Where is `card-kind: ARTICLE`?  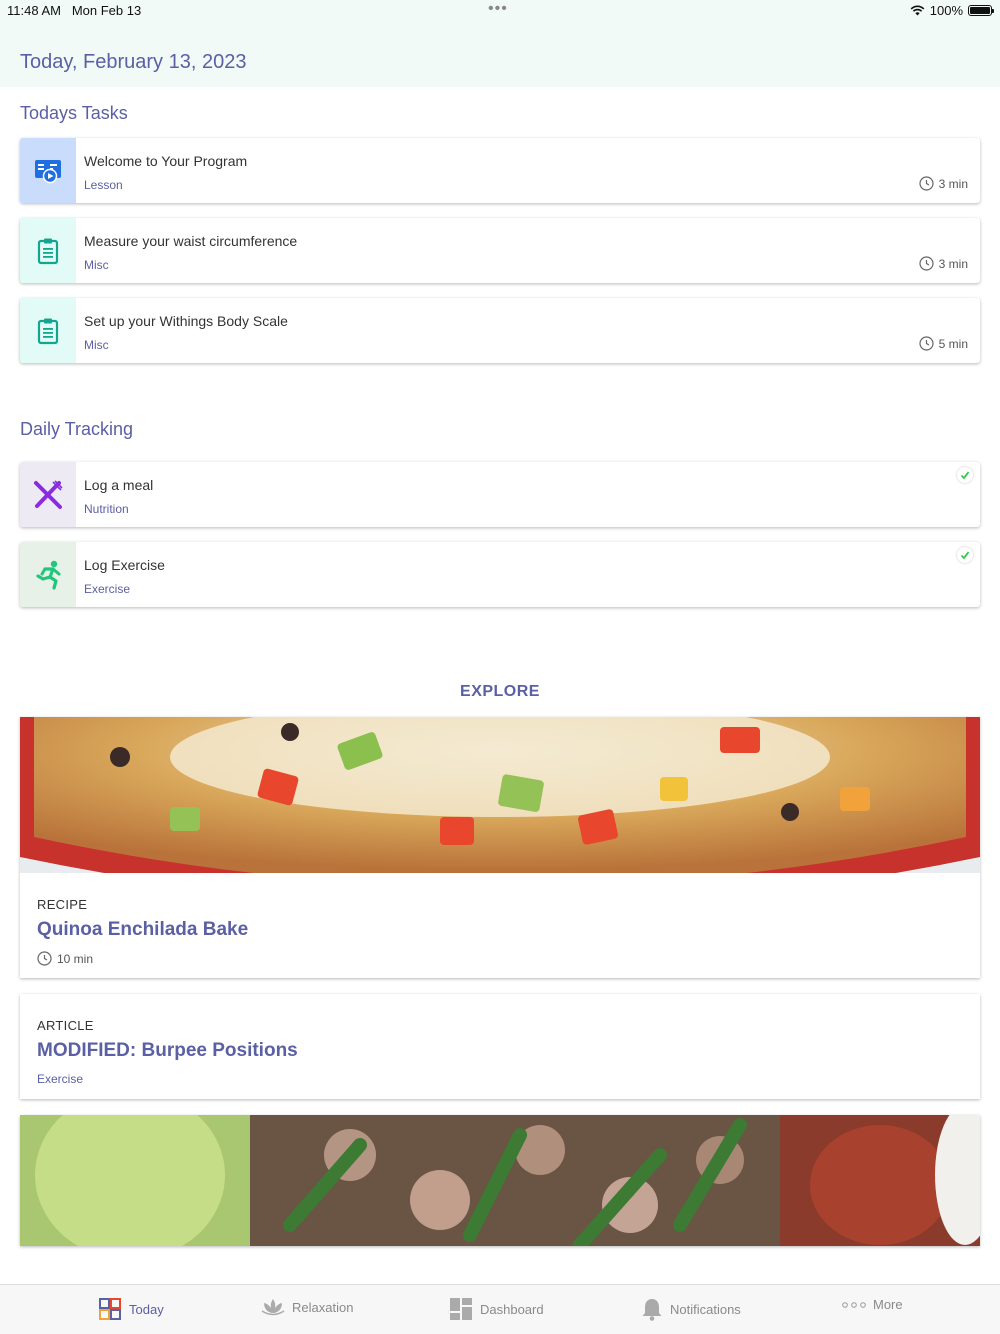 card-kind: ARTICLE is located at coordinates (65, 1025).